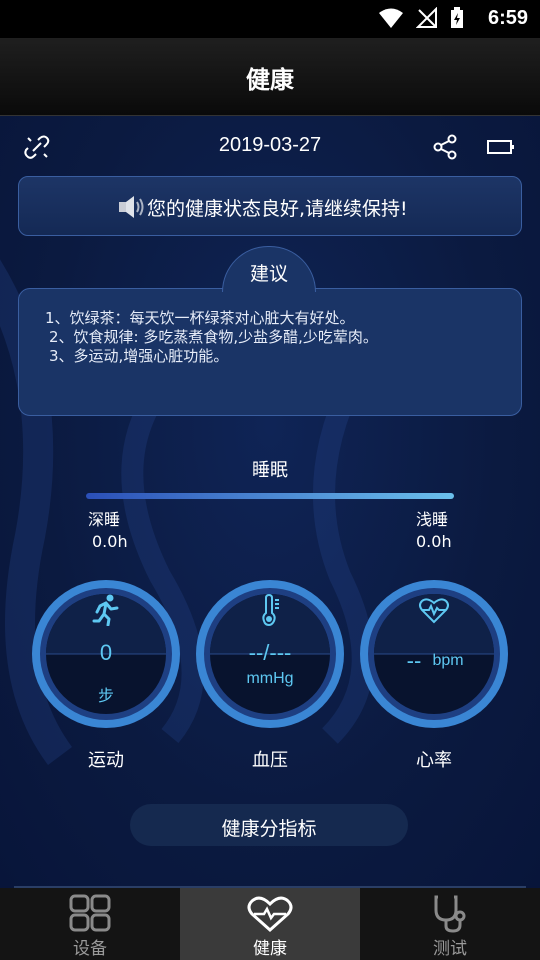 This screenshot has width=540, height=960. I want to click on health-score-button: 健康分指标, so click(269, 825).